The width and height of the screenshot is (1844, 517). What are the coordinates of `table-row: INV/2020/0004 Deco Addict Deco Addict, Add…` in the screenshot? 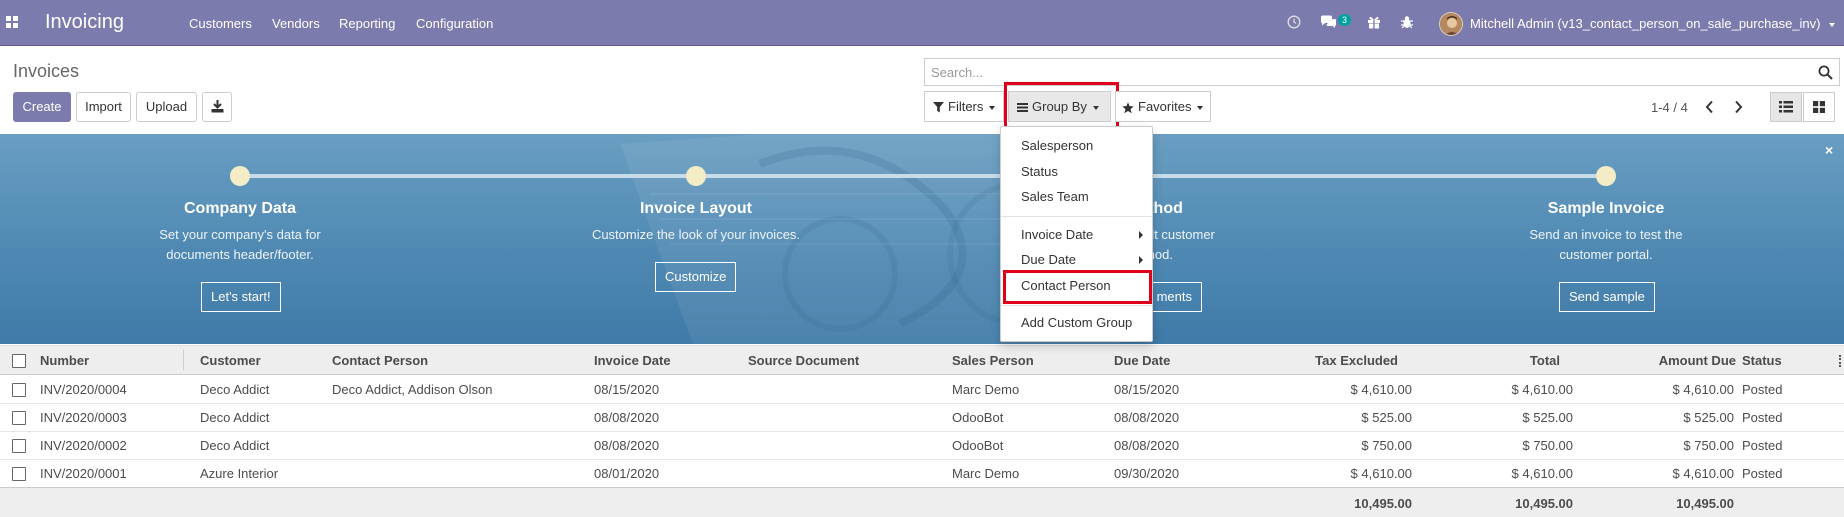 It's located at (922, 390).